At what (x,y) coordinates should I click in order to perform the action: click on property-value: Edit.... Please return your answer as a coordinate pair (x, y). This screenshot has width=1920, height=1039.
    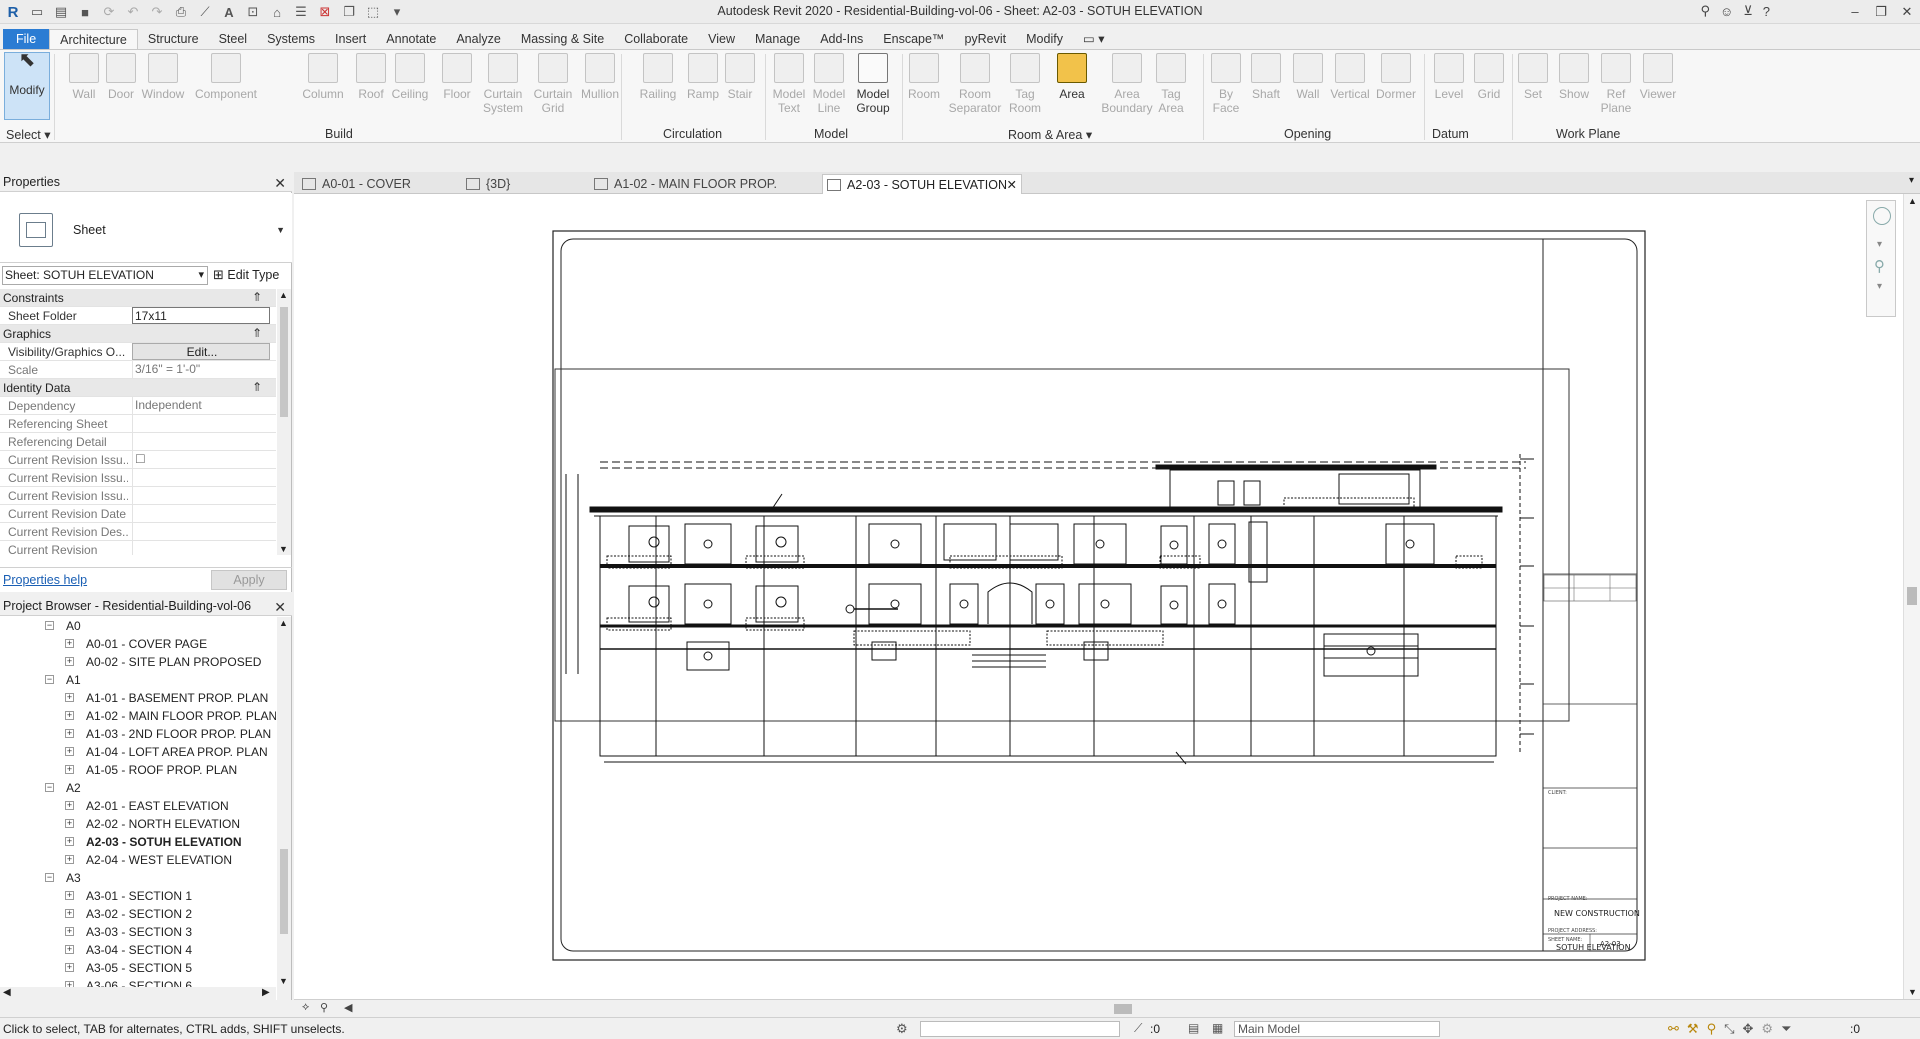
    Looking at the image, I should click on (201, 351).